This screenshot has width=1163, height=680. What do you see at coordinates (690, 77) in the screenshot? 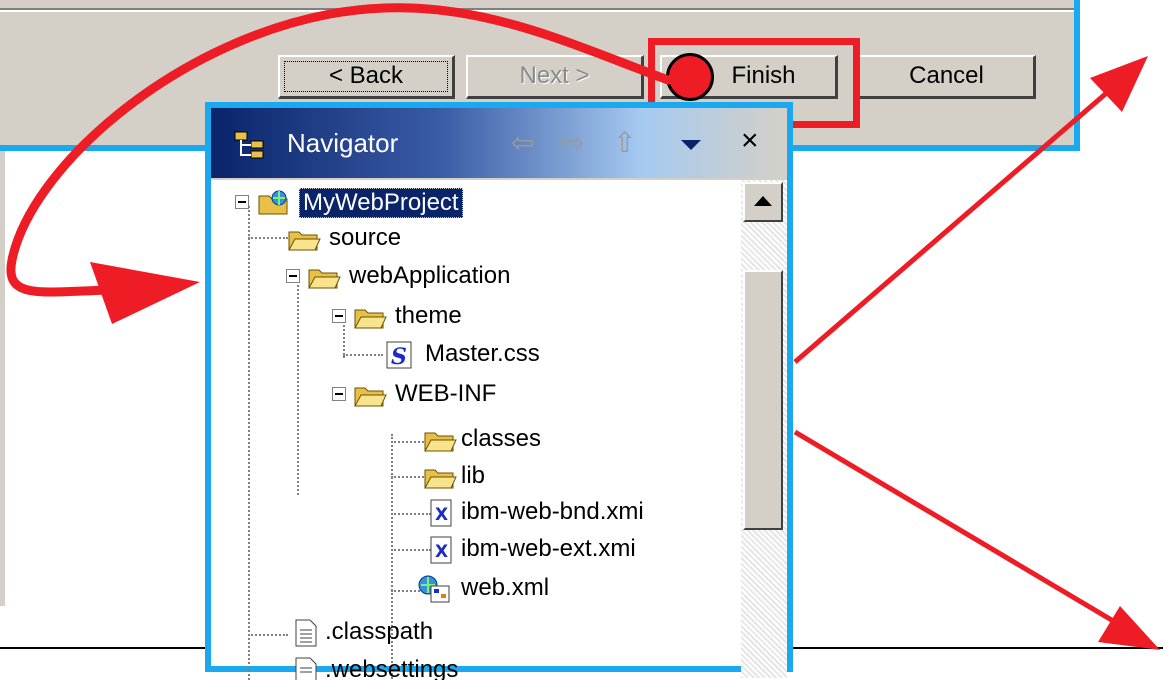
I see `click-marker` at bounding box center [690, 77].